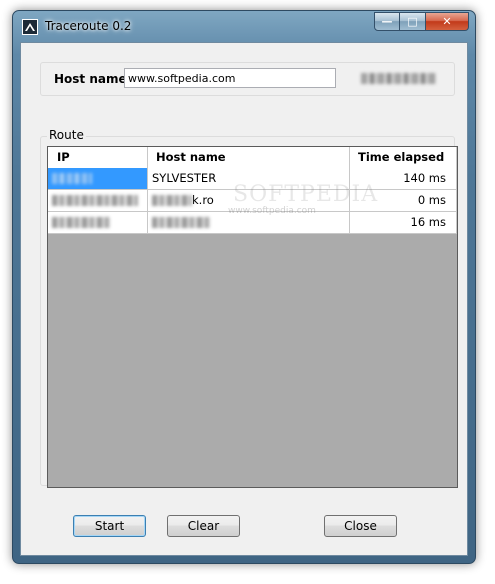 This screenshot has height=584, width=495. I want to click on host-cell, so click(249, 223).